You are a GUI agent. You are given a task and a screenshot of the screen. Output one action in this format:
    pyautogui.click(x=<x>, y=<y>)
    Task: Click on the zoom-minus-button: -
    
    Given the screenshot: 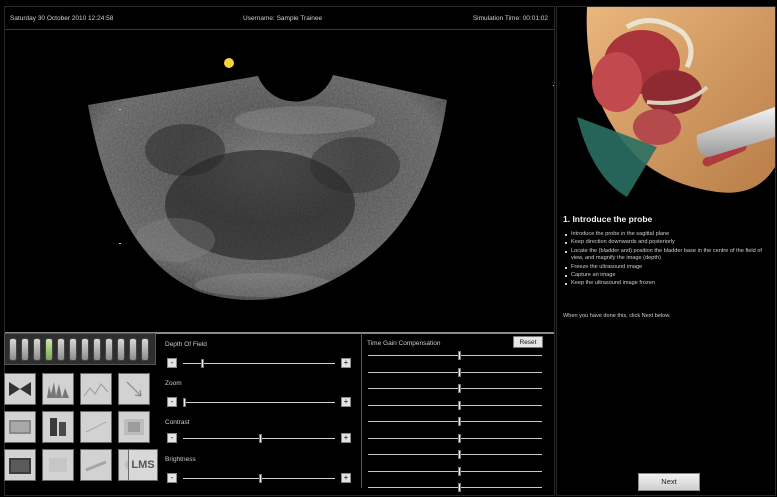 What is the action you would take?
    pyautogui.click(x=172, y=402)
    